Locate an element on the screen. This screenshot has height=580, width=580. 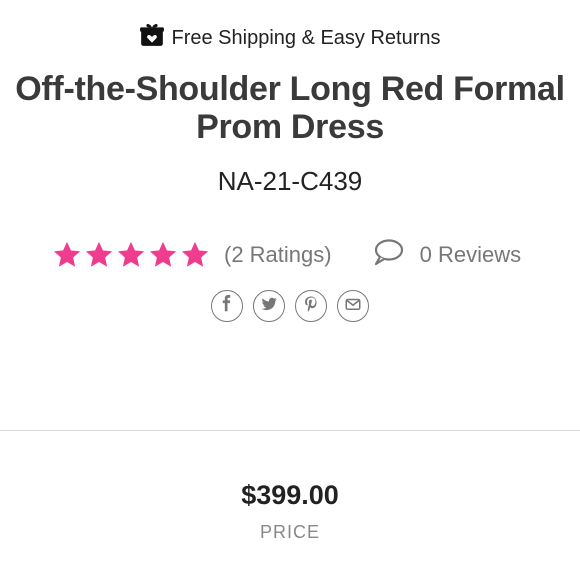
price-label: PRICE is located at coordinates (289, 532).